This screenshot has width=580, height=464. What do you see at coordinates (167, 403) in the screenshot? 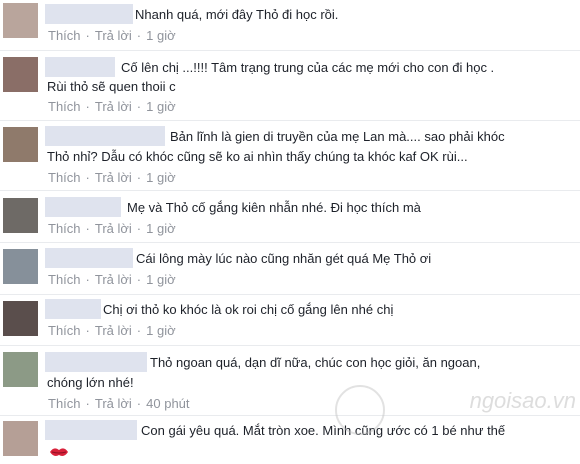
I see `timestamp: 40 phút` at bounding box center [167, 403].